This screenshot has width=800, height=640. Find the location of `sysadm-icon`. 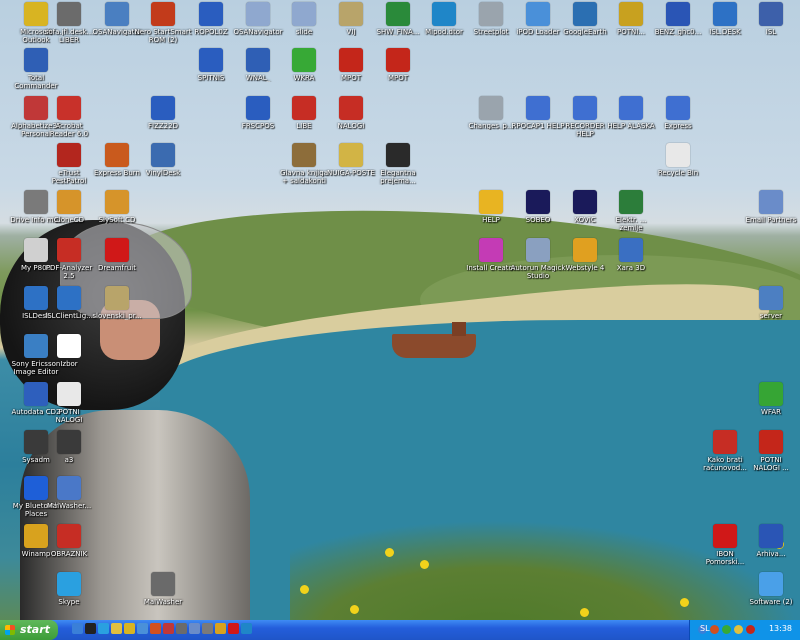

sysadm-icon is located at coordinates (69, 442).